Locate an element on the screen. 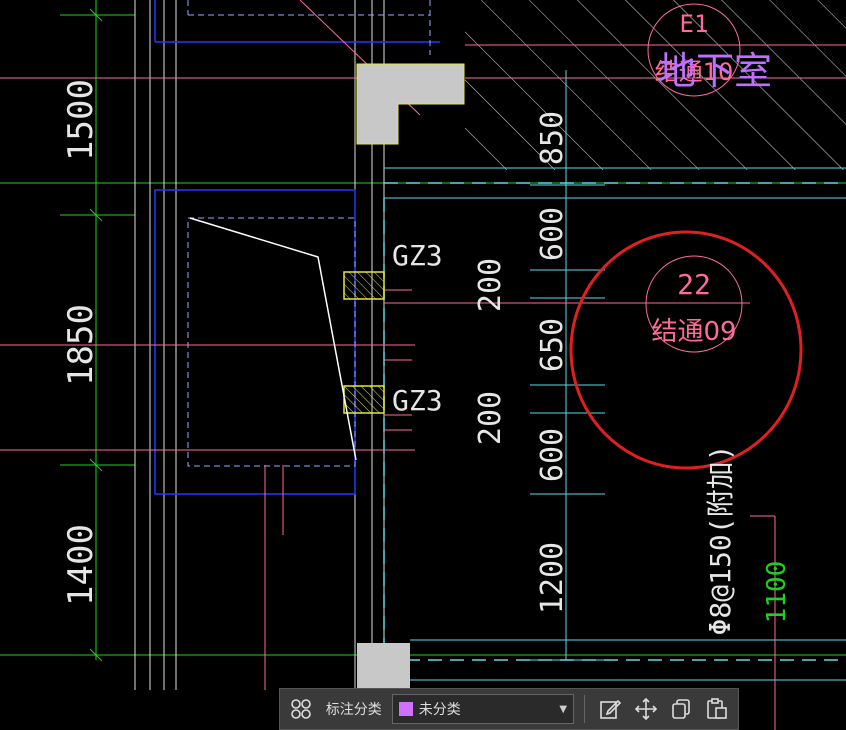  dim-right-1: 850 is located at coordinates (552, 138).